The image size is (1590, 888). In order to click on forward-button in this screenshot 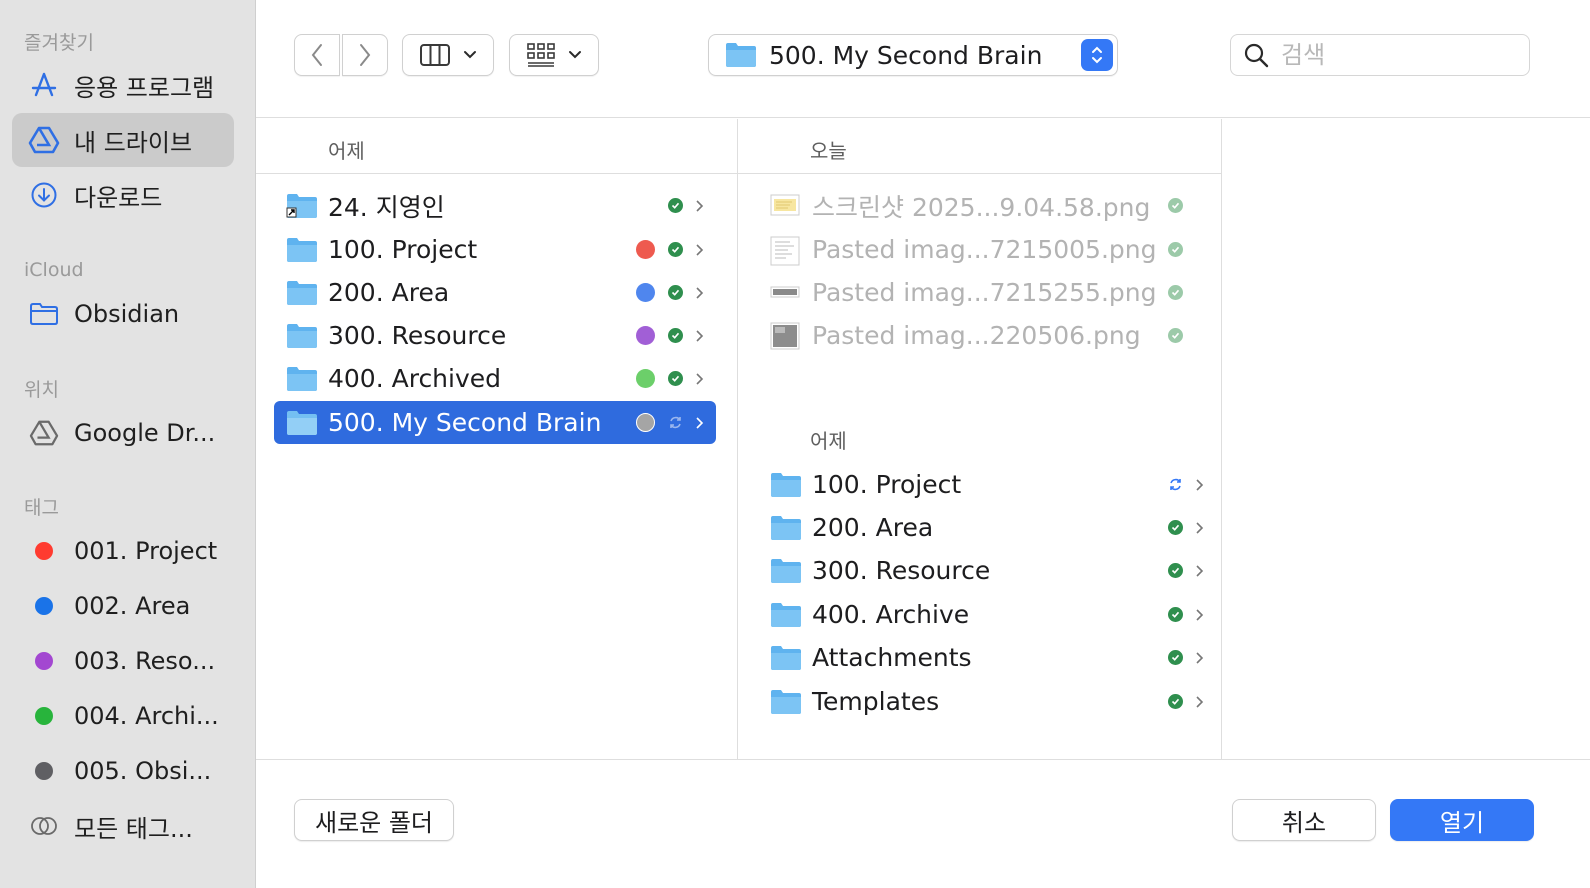, I will do `click(365, 55)`.